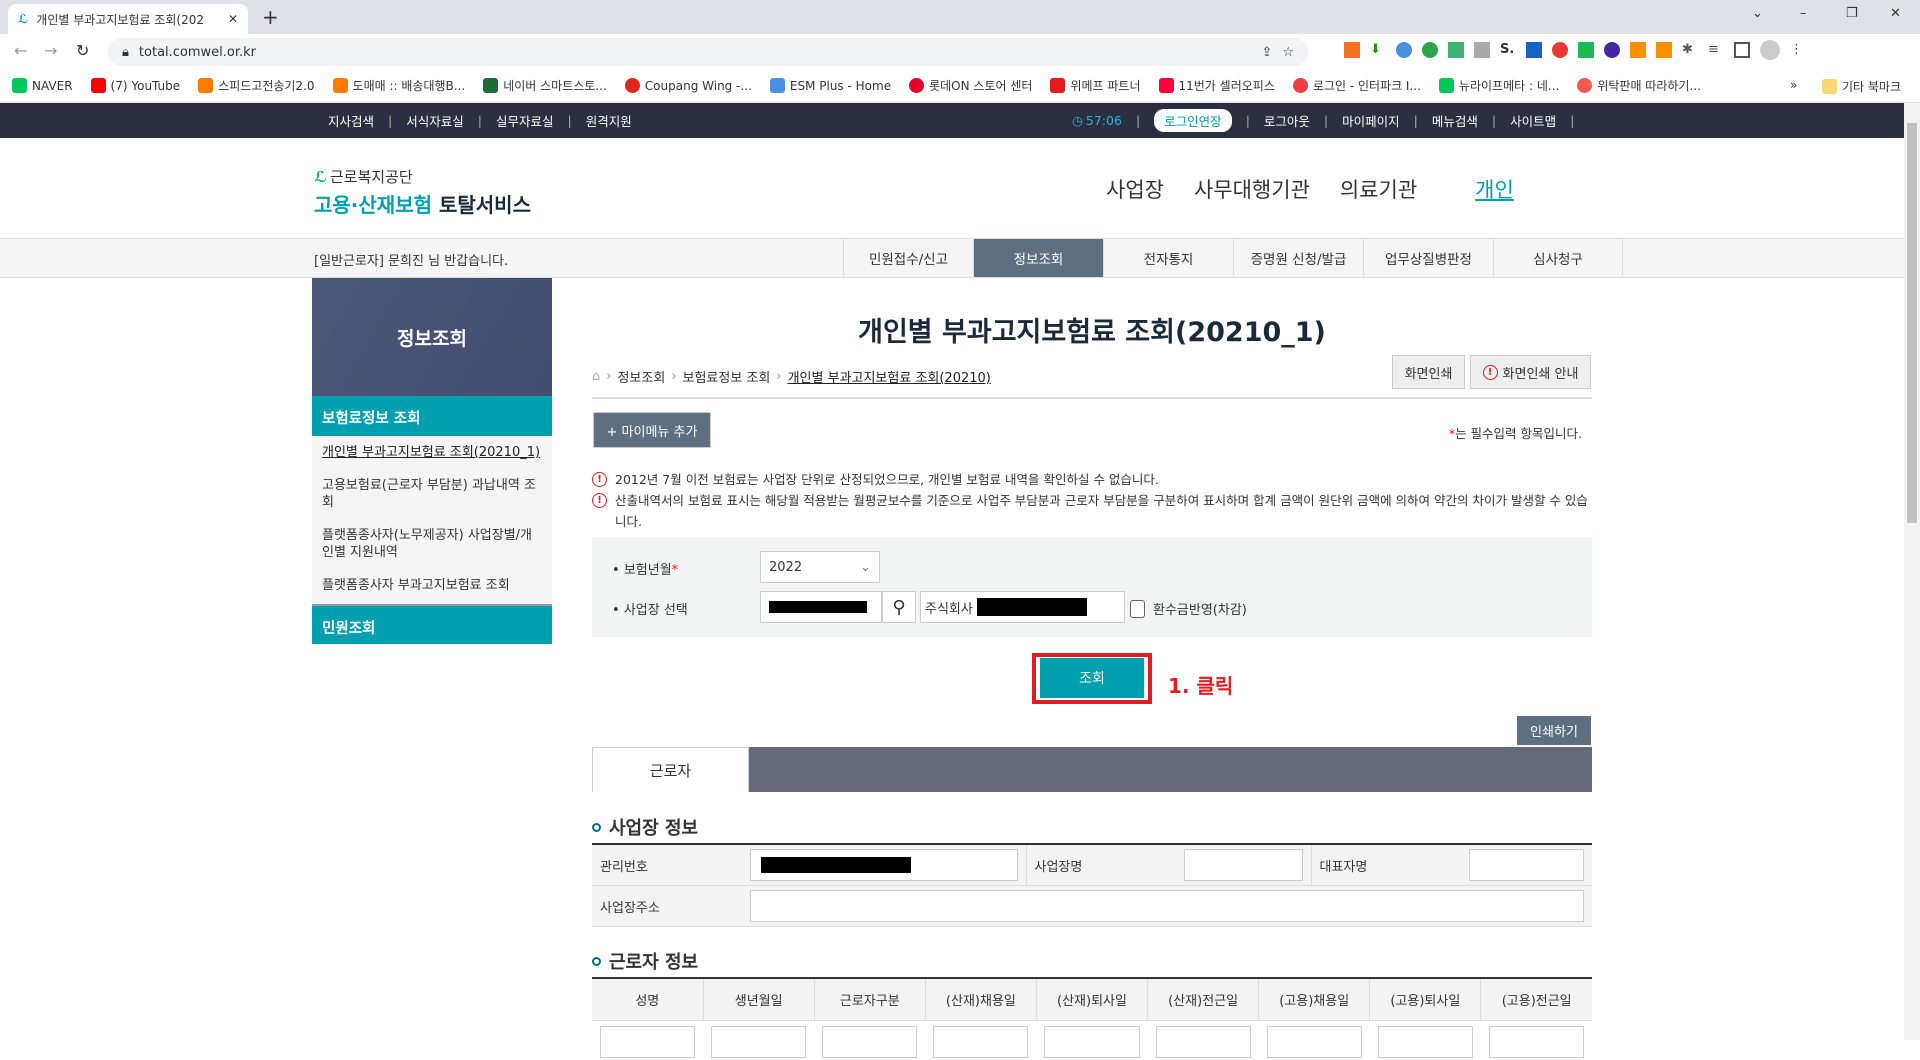 This screenshot has width=1920, height=1060. I want to click on side-panel-icon, so click(1742, 50).